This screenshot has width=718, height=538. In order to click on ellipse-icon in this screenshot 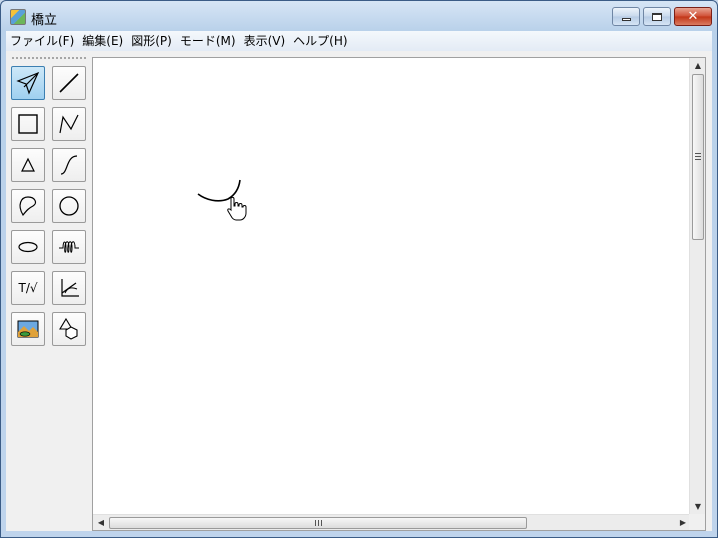, I will do `click(28, 247)`.